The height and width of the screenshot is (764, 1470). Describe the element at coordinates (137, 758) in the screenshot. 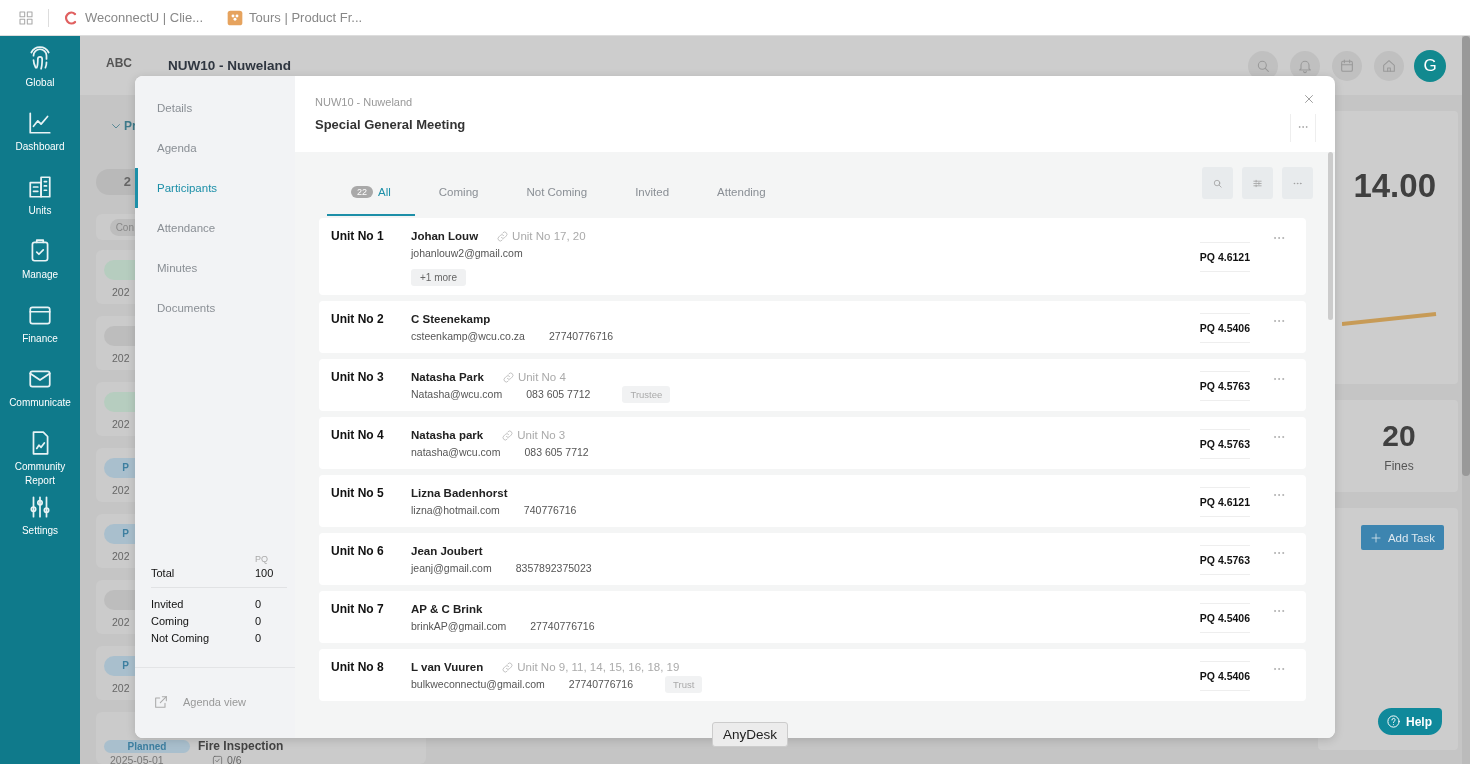

I see `task-date: 2025-05-01` at that location.